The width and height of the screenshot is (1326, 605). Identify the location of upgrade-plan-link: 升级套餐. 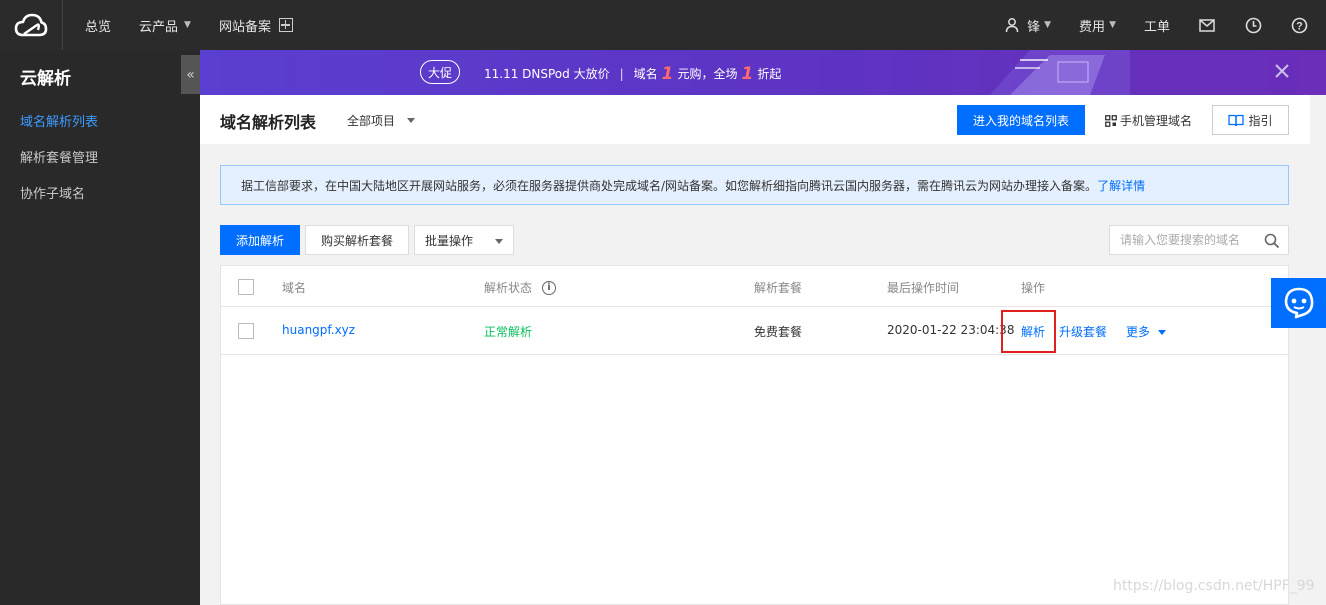
(1083, 331).